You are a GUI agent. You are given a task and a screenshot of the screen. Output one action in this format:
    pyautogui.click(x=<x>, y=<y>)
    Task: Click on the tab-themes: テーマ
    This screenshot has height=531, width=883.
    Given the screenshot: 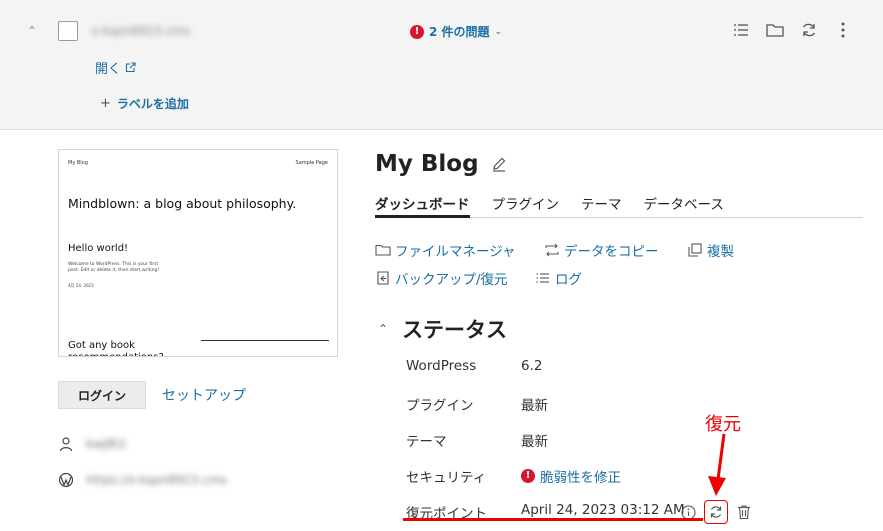 What is the action you would take?
    pyautogui.click(x=601, y=205)
    